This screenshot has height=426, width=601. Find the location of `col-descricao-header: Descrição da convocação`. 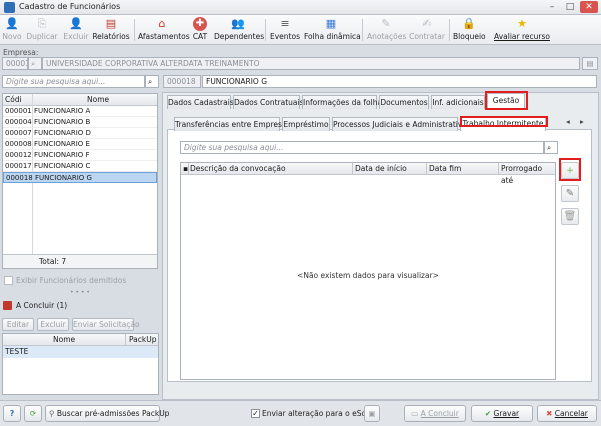

col-descricao-header: Descrição da convocação is located at coordinates (238, 169).